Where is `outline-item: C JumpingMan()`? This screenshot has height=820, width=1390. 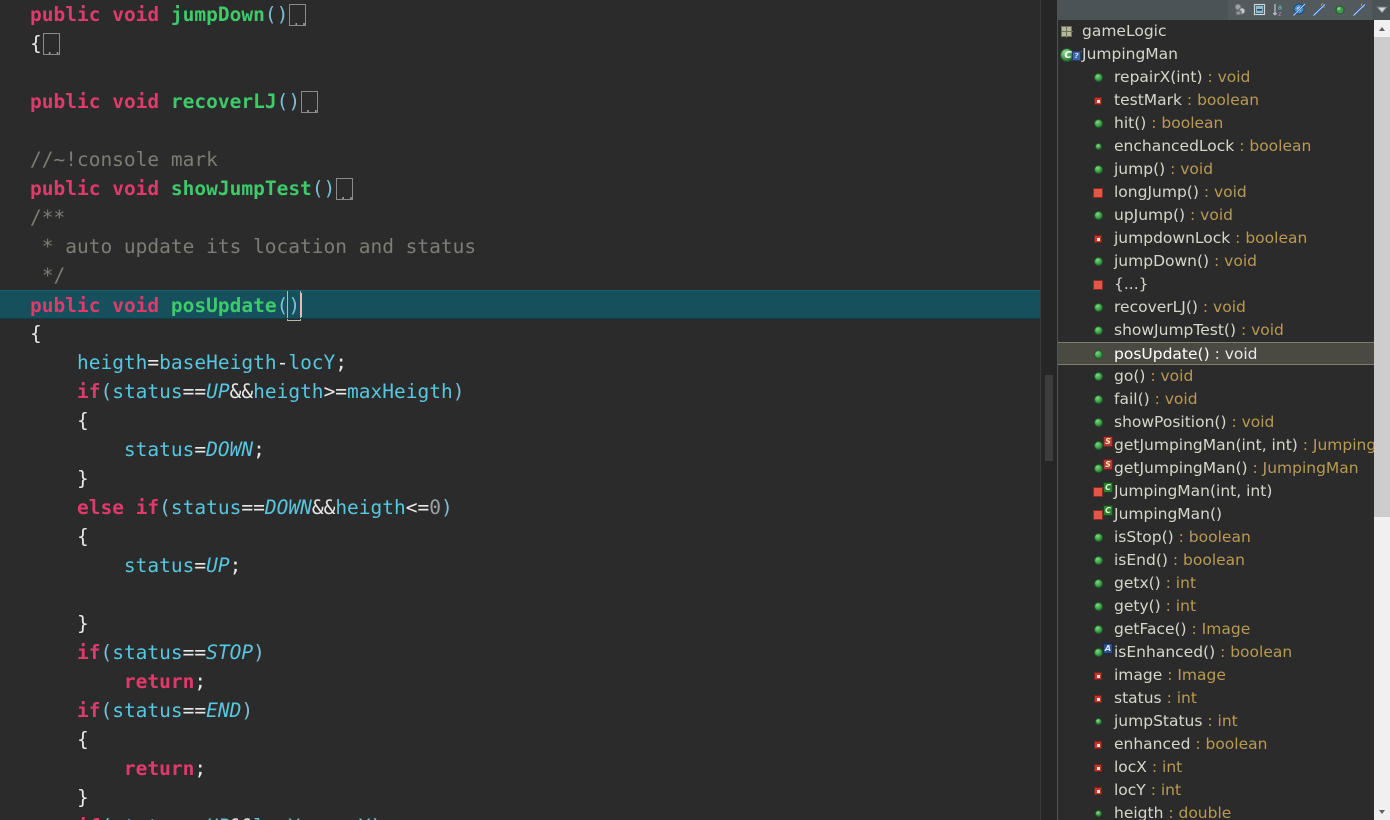
outline-item: C JumpingMan() is located at coordinates (1216, 514).